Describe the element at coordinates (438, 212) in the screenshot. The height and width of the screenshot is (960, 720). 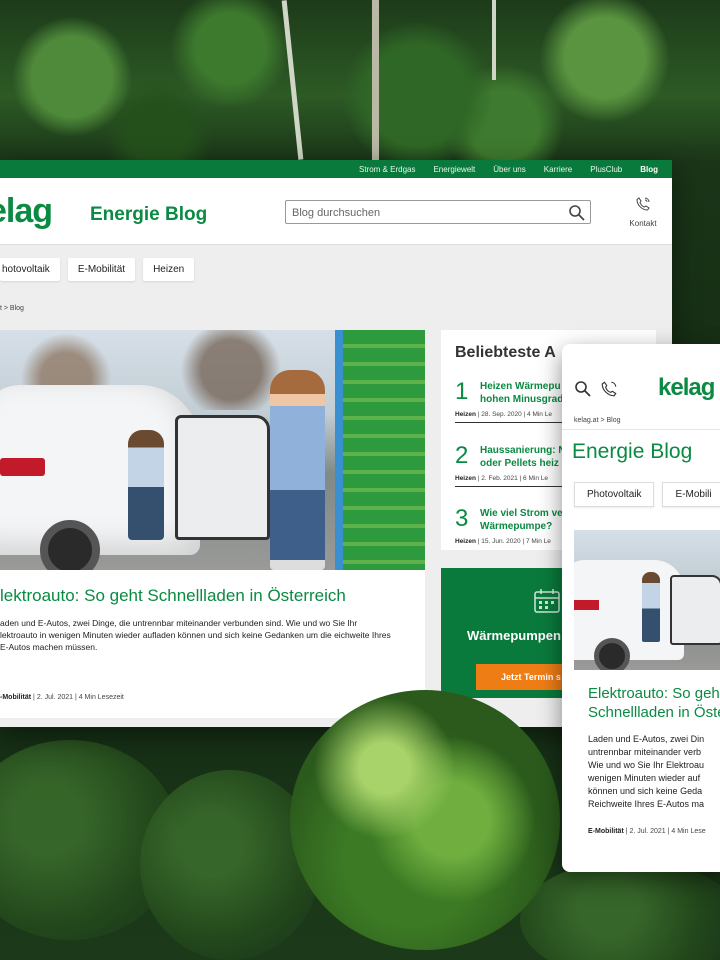
I see `search-input: Blog durchsuchen` at that location.